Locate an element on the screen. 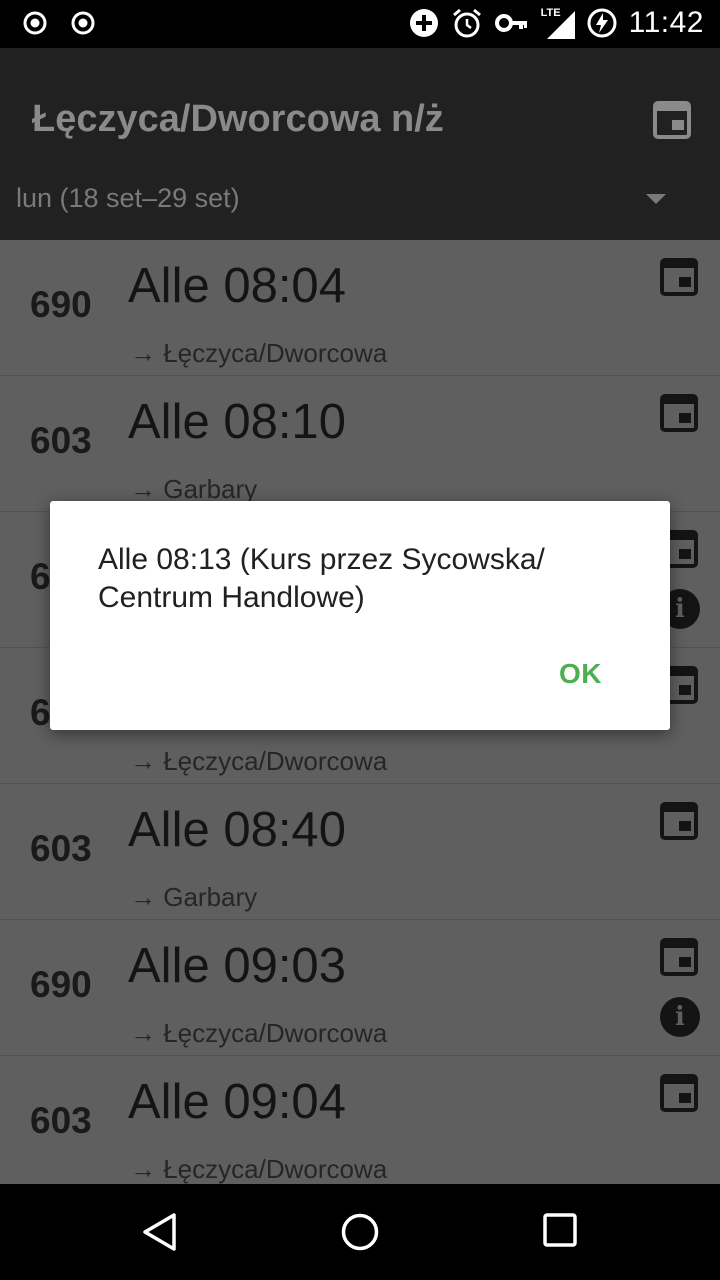 This screenshot has height=1280, width=720. vpn-key-icon is located at coordinates (510, 23).